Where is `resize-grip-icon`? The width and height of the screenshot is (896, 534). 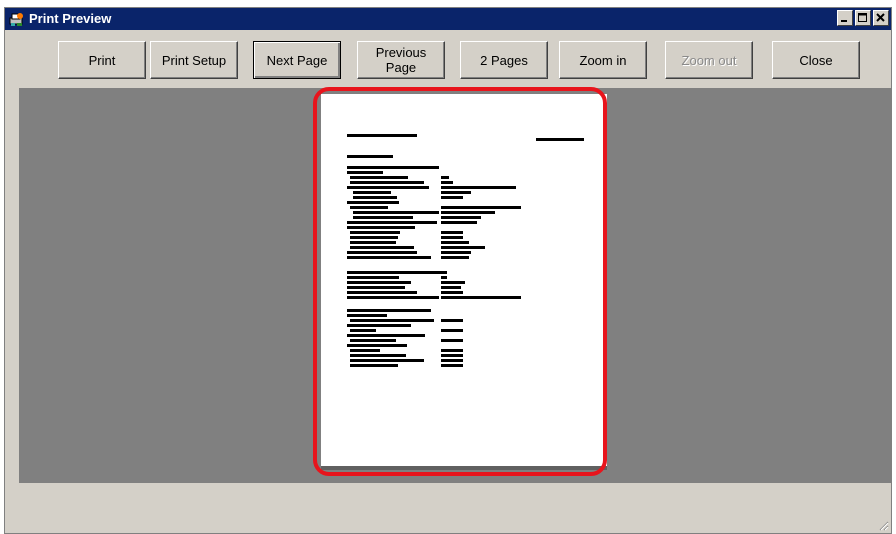 resize-grip-icon is located at coordinates (883, 525).